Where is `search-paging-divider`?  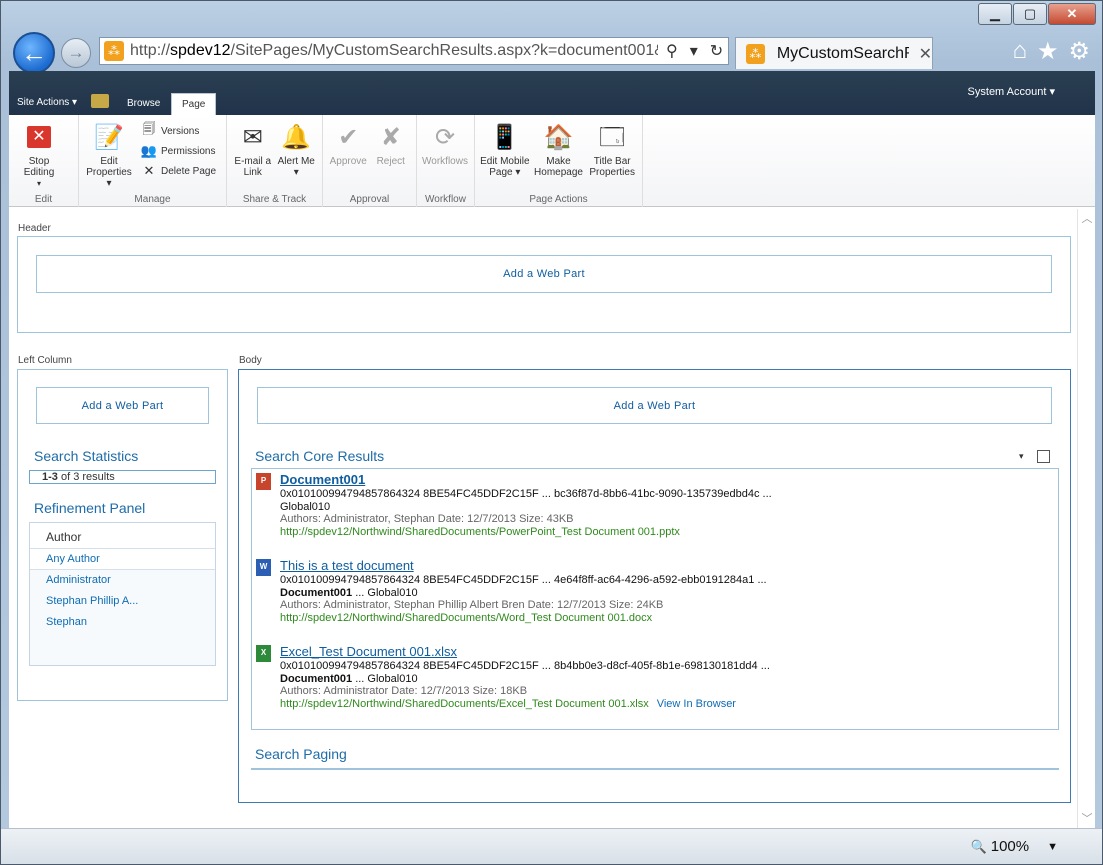 search-paging-divider is located at coordinates (655, 769).